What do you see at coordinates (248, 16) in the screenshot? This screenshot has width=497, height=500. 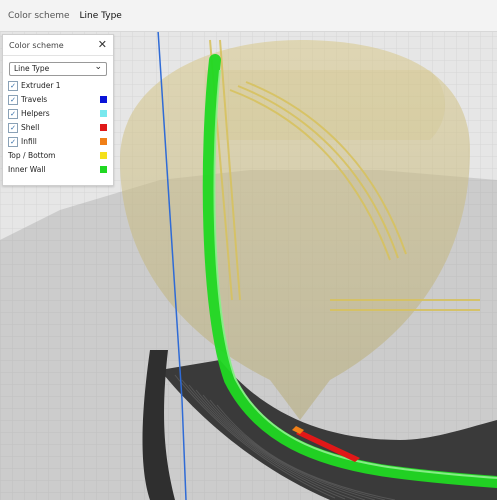 I see `top-bar: Color scheme Line Type` at bounding box center [248, 16].